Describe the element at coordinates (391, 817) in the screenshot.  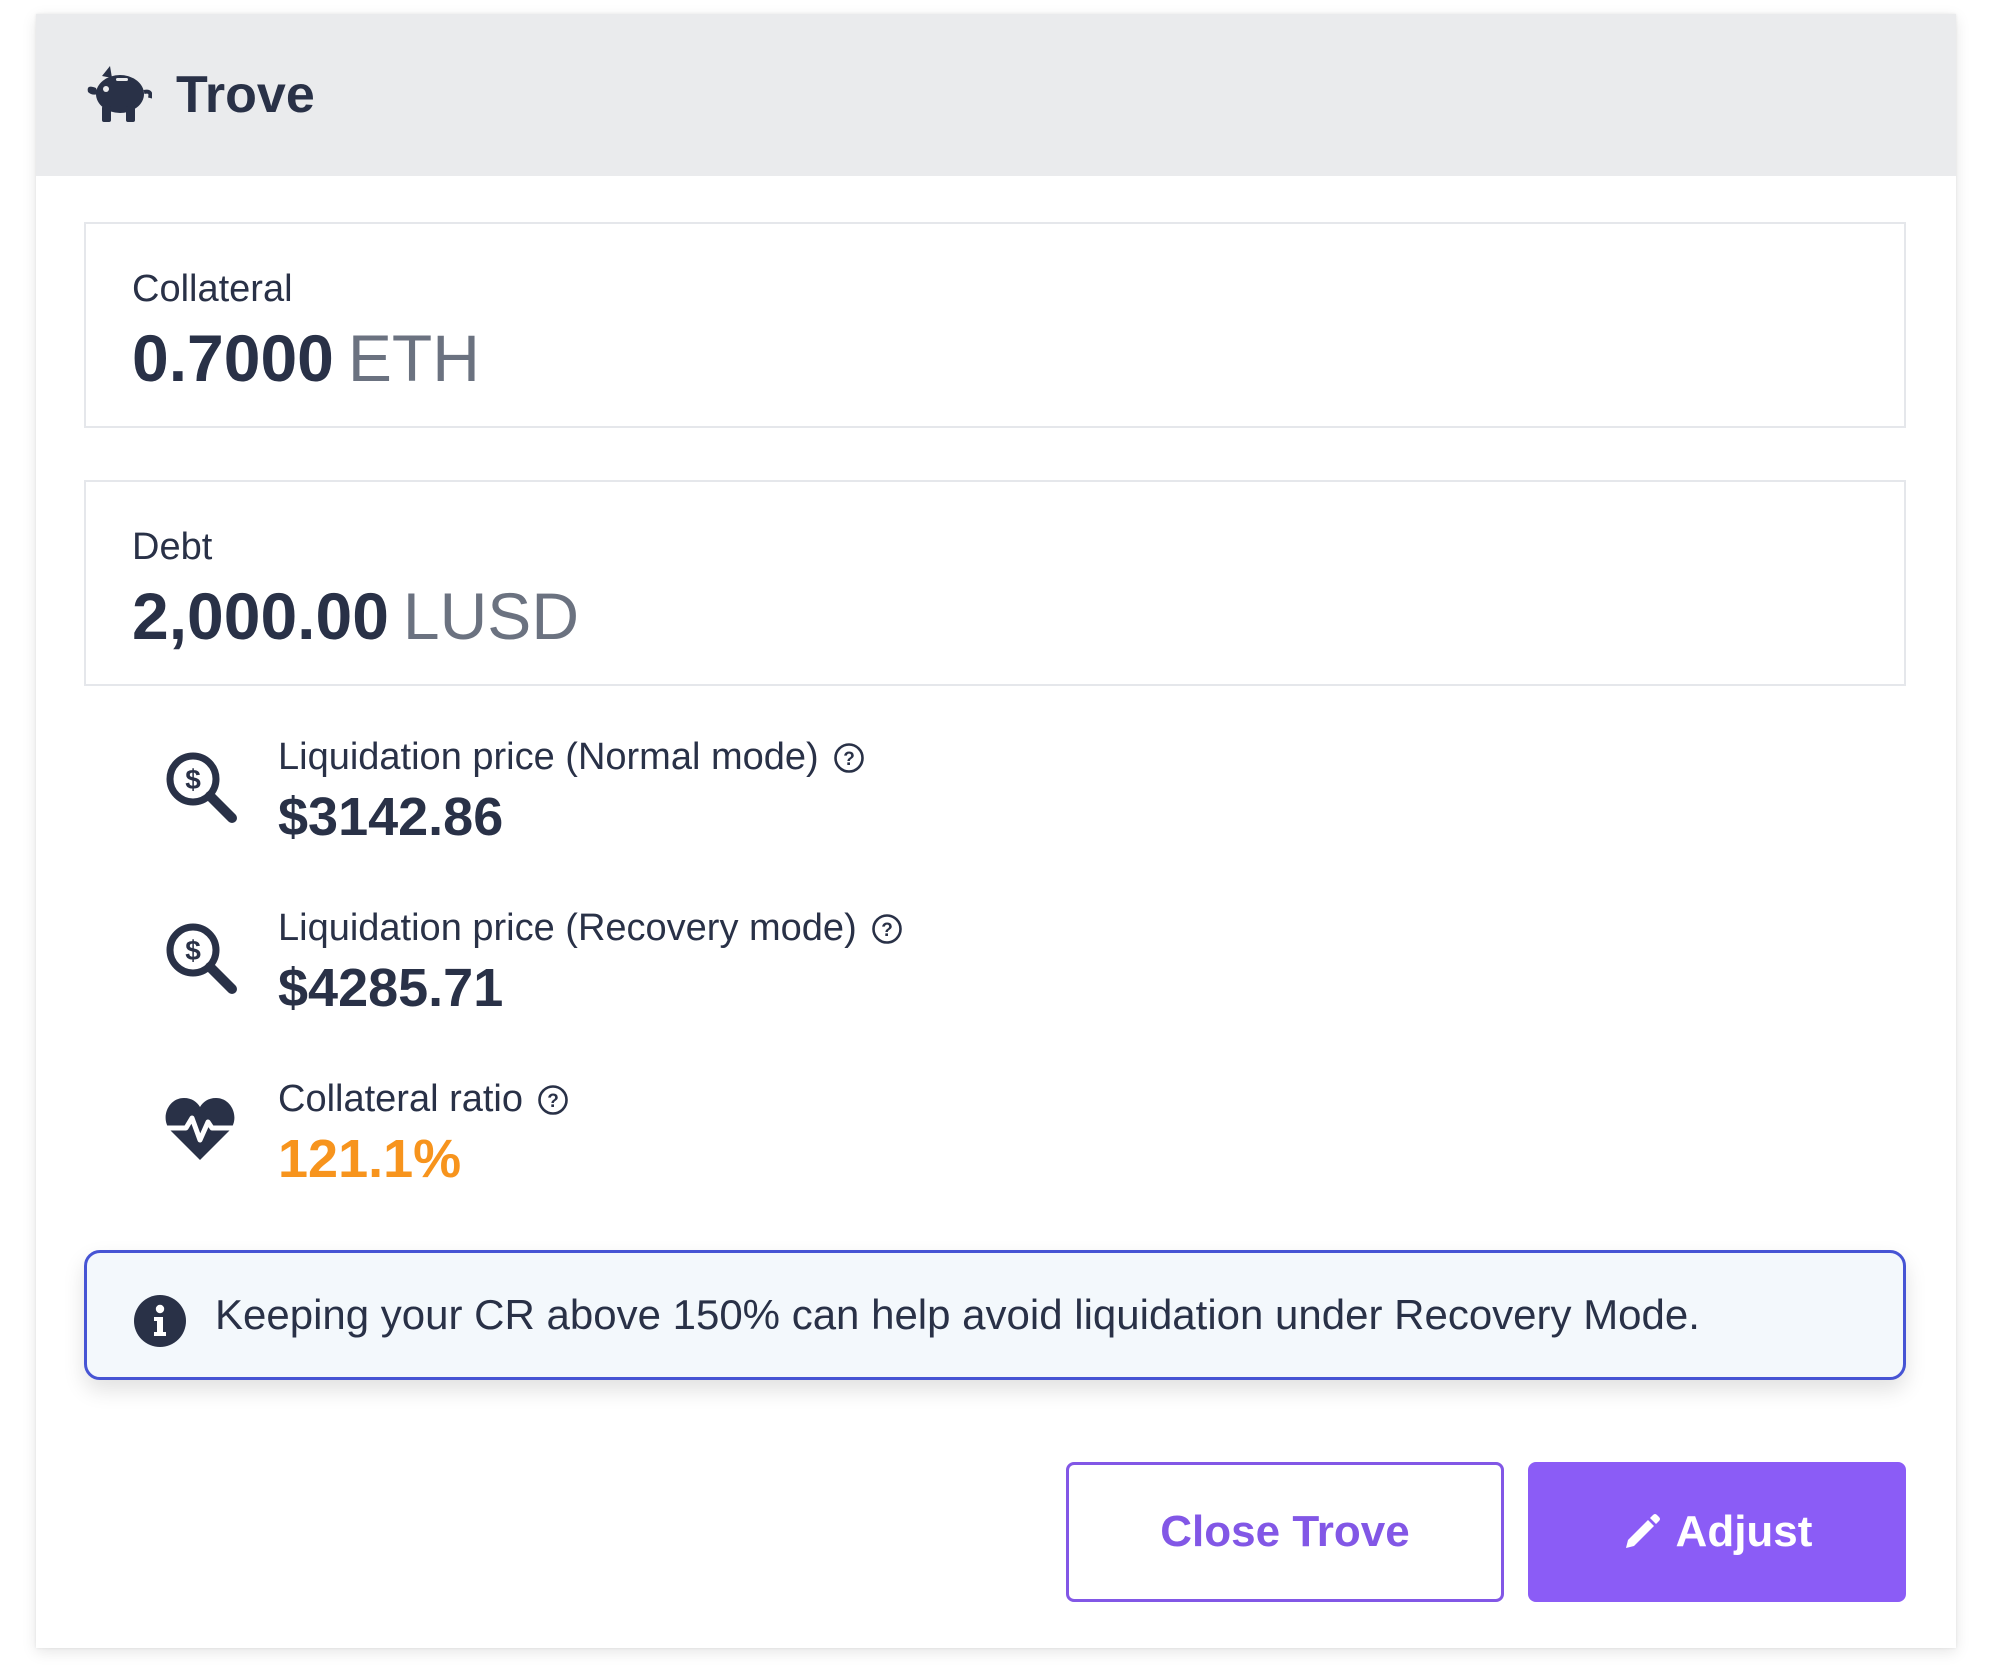
I see `liquidation-price-normal-value: $3142.86` at that location.